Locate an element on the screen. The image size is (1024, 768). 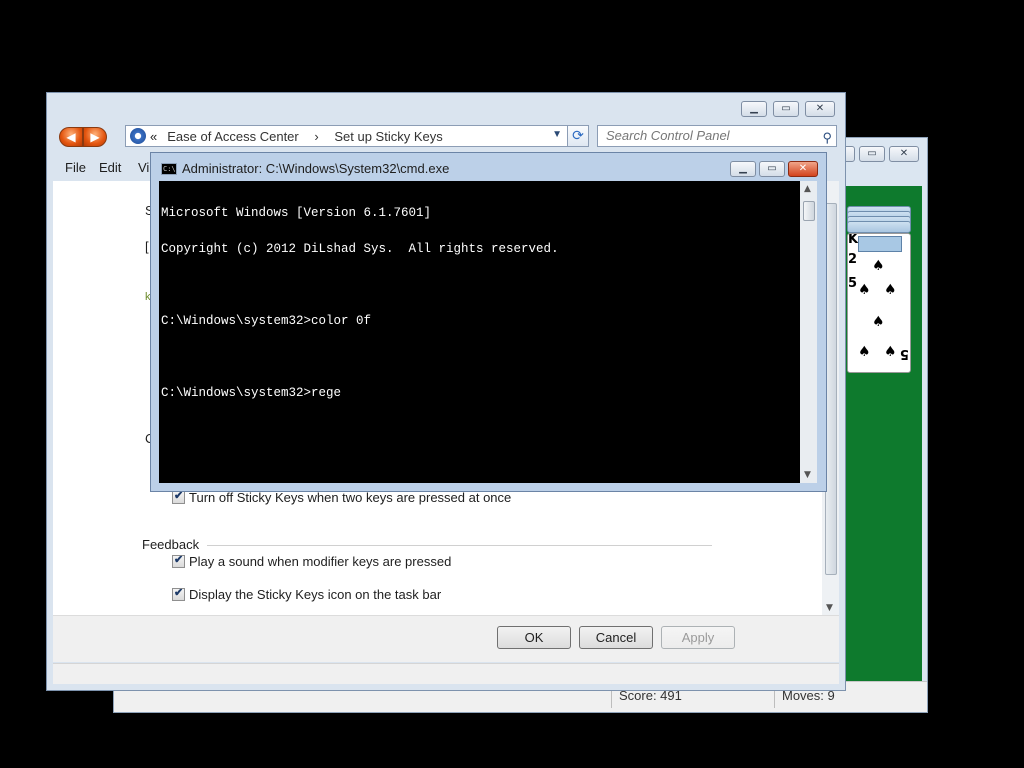
cmd-close-button: ✕ is located at coordinates (803, 169).